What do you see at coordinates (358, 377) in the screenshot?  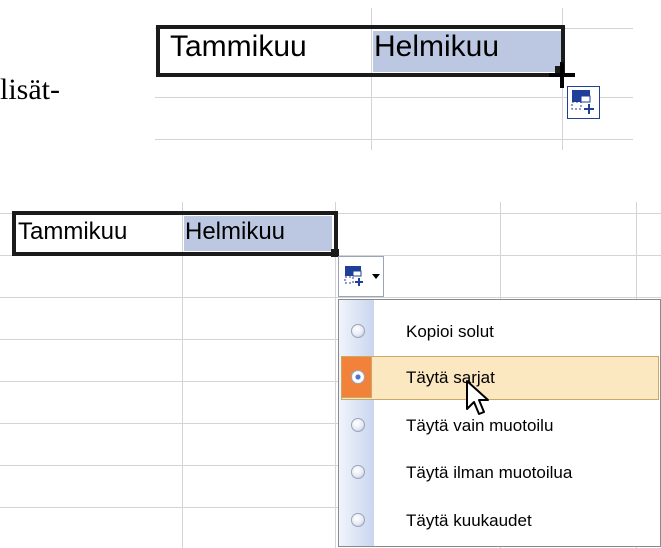 I see `radio-selected-icon` at bounding box center [358, 377].